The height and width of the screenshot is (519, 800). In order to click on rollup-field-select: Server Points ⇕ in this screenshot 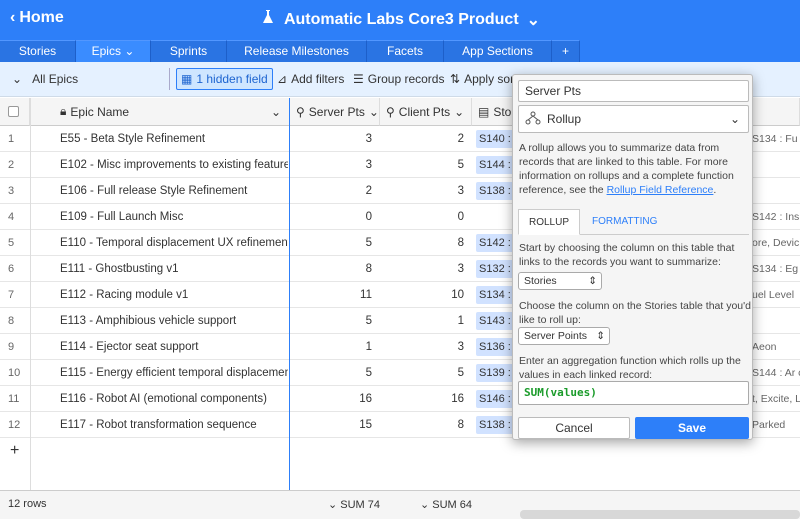, I will do `click(564, 336)`.